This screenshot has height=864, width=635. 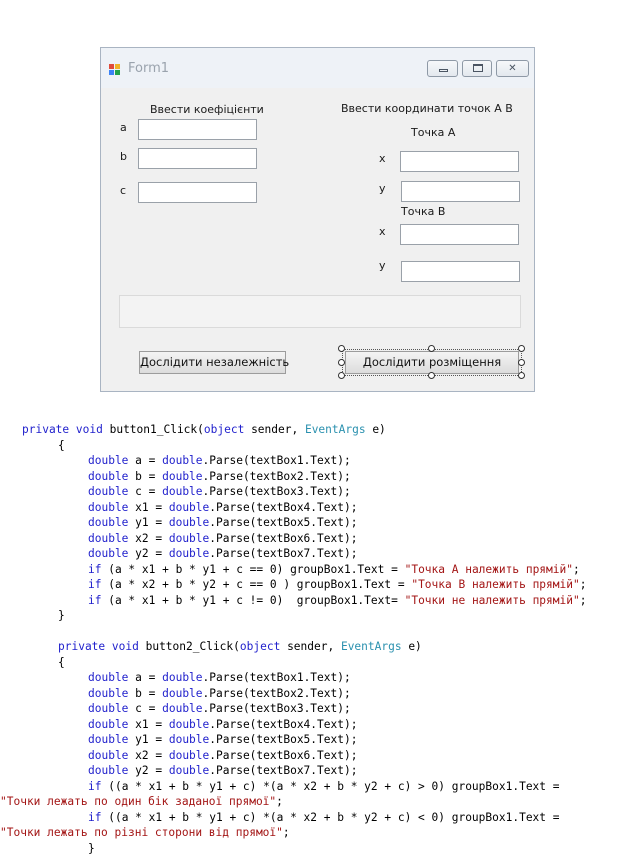 I want to click on textbox-ya, so click(x=460, y=191).